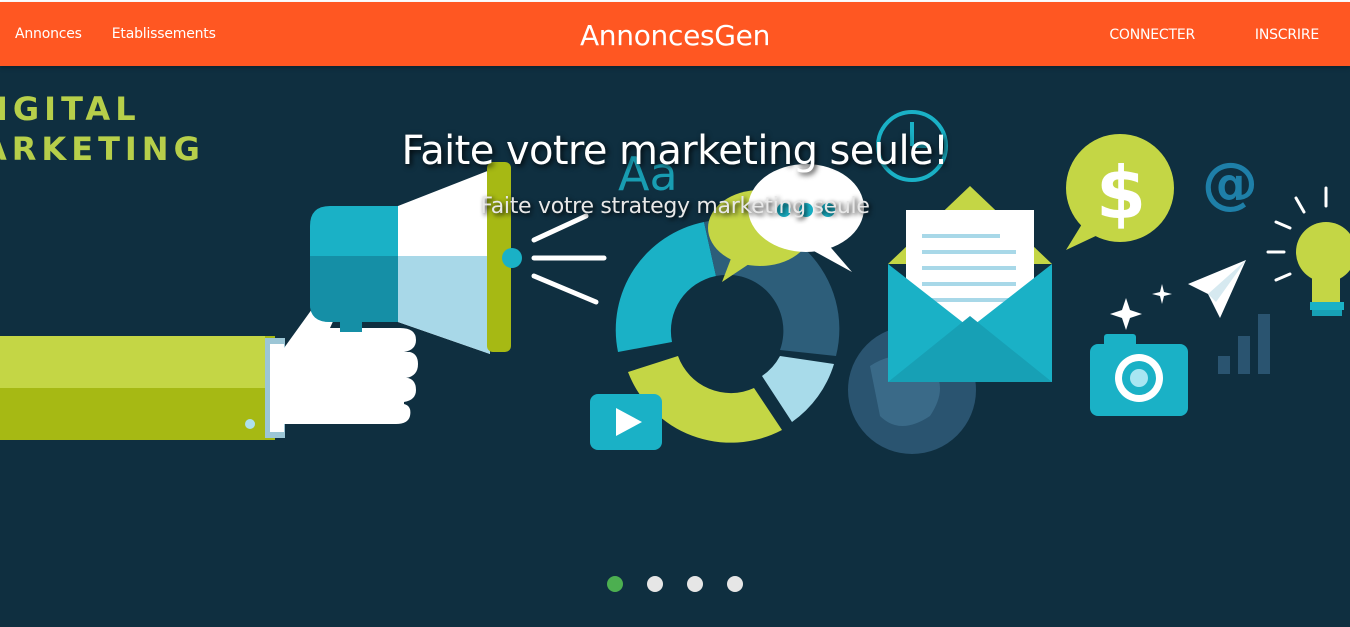 This screenshot has width=1350, height=627. What do you see at coordinates (675, 206) in the screenshot?
I see `slide-subtitle: Faite votre strategy marketing seule` at bounding box center [675, 206].